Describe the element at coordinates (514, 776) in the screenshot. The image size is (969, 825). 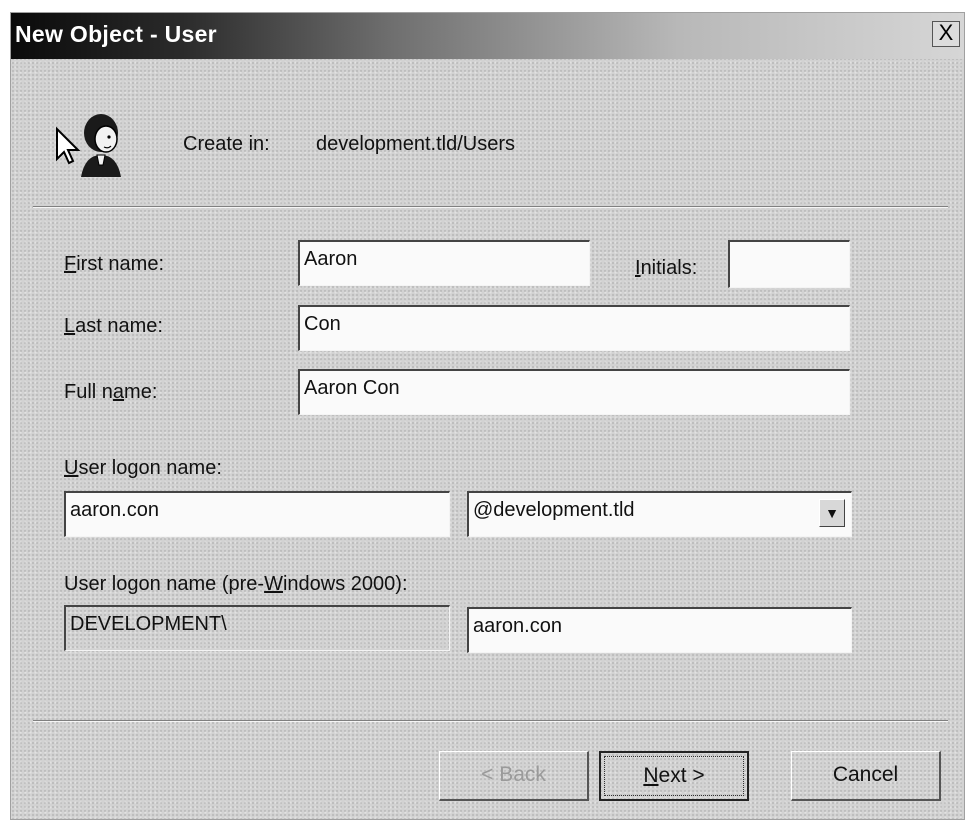
I see `back-button: < Back` at that location.